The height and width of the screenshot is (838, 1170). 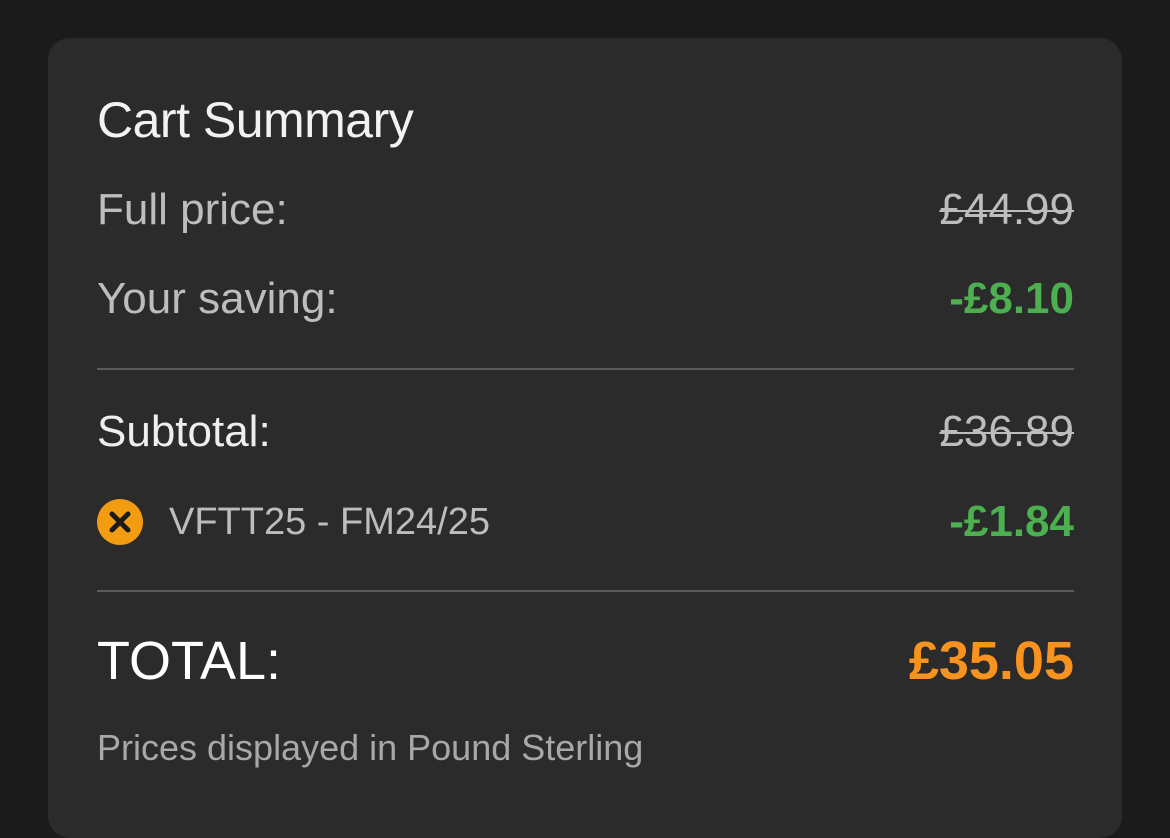 What do you see at coordinates (585, 522) in the screenshot?
I see `coupon-row: VFTT25 - FM24/25 -£1.84` at bounding box center [585, 522].